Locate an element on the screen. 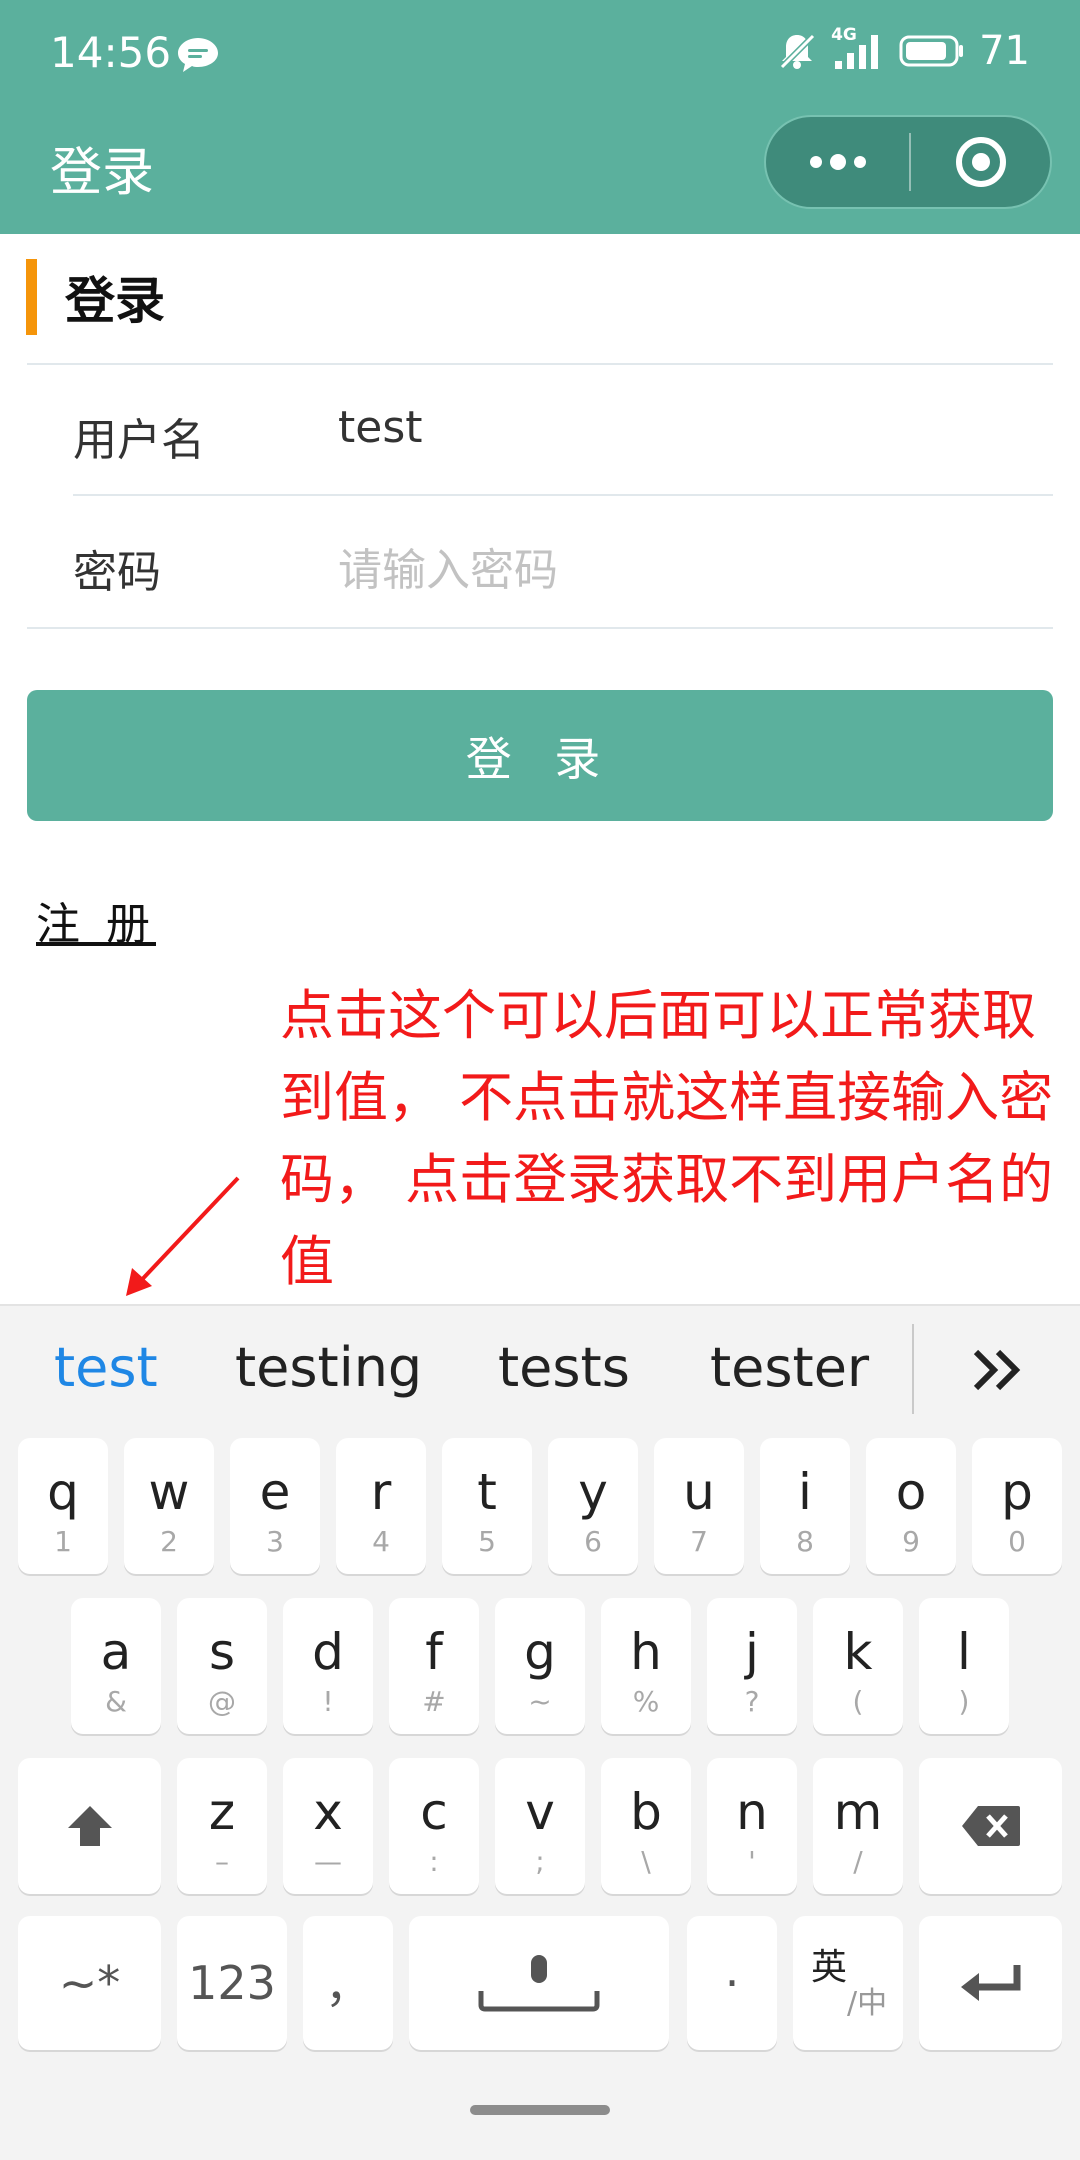  key-y: y6 is located at coordinates (593, 1506).